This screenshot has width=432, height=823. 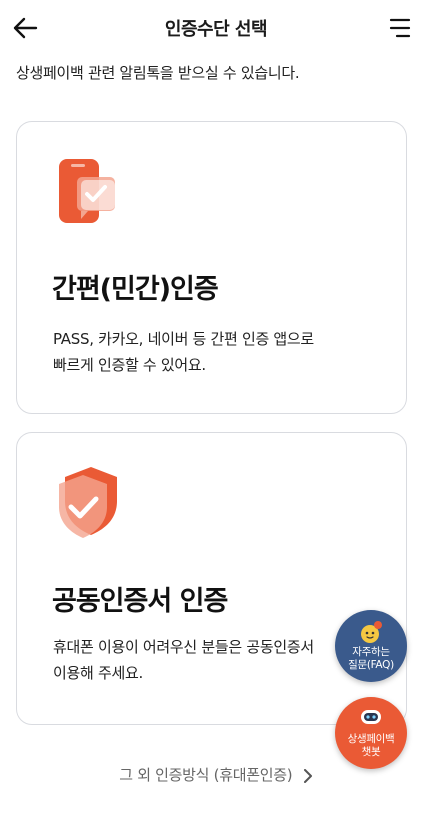 I want to click on chatbot-button-label: 상생페이백 챗봇, so click(x=371, y=745).